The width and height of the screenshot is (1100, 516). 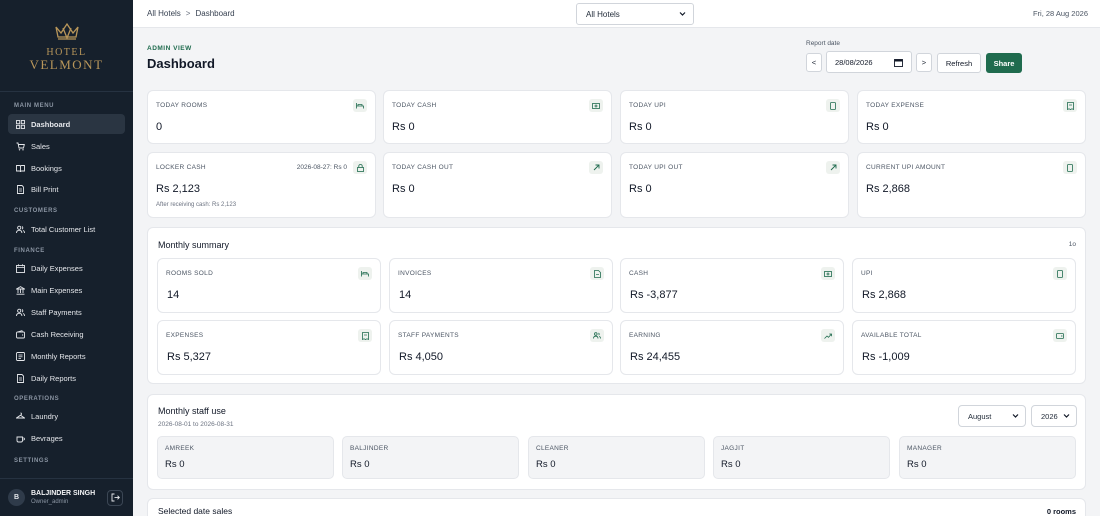 I want to click on arrow-out-icon, so click(x=596, y=167).